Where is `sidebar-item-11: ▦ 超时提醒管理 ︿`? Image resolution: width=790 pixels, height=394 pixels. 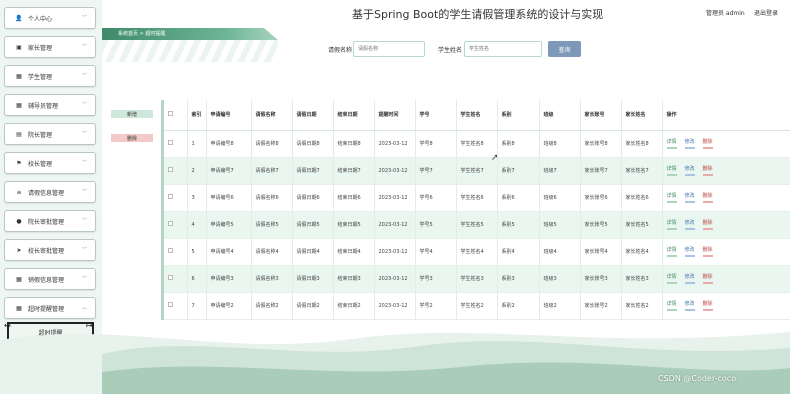 sidebar-item-11: ▦ 超时提醒管理 ︿ is located at coordinates (50, 308).